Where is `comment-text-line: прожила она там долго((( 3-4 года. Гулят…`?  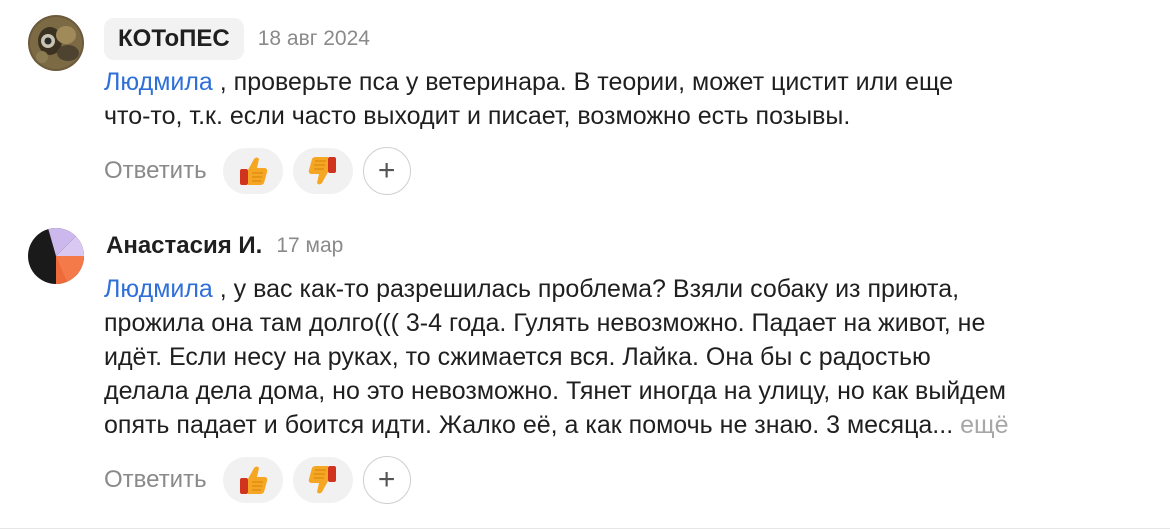
comment-text-line: прожила она там долго((( 3-4 года. Гулят… is located at coordinates (545, 323).